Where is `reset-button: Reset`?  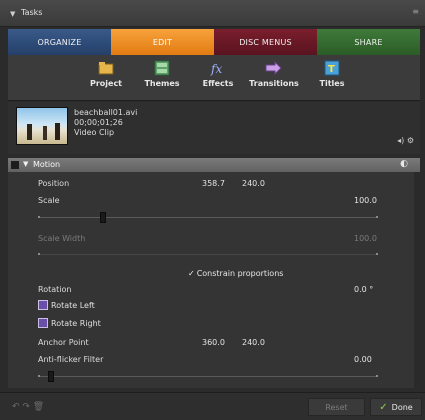
reset-button: Reset is located at coordinates (336, 407).